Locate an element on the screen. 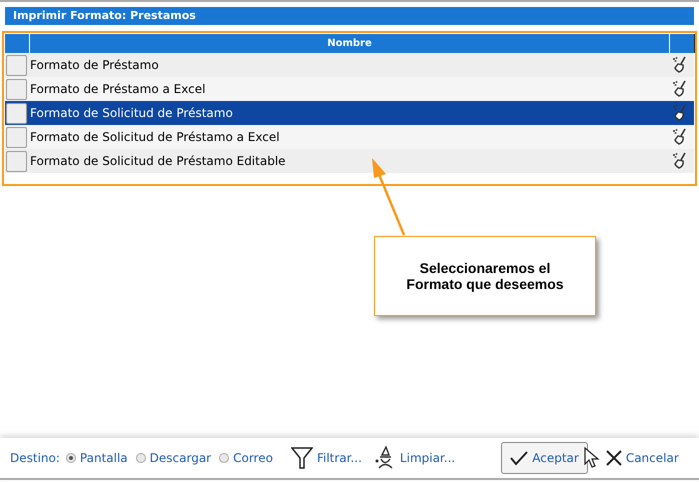 This screenshot has width=699, height=482. cancel-button: Cancelar is located at coordinates (642, 458).